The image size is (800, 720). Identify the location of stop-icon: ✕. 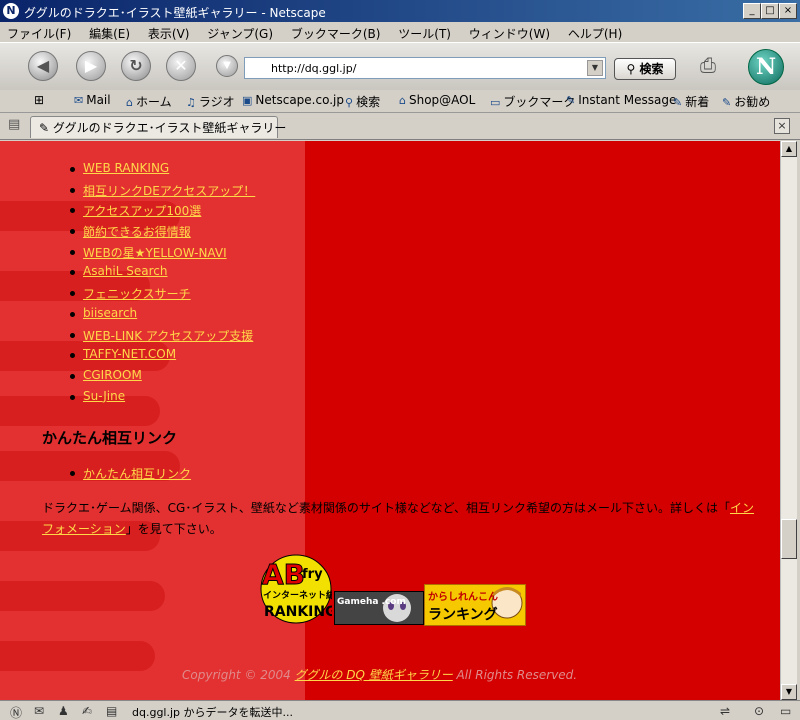
(181, 65).